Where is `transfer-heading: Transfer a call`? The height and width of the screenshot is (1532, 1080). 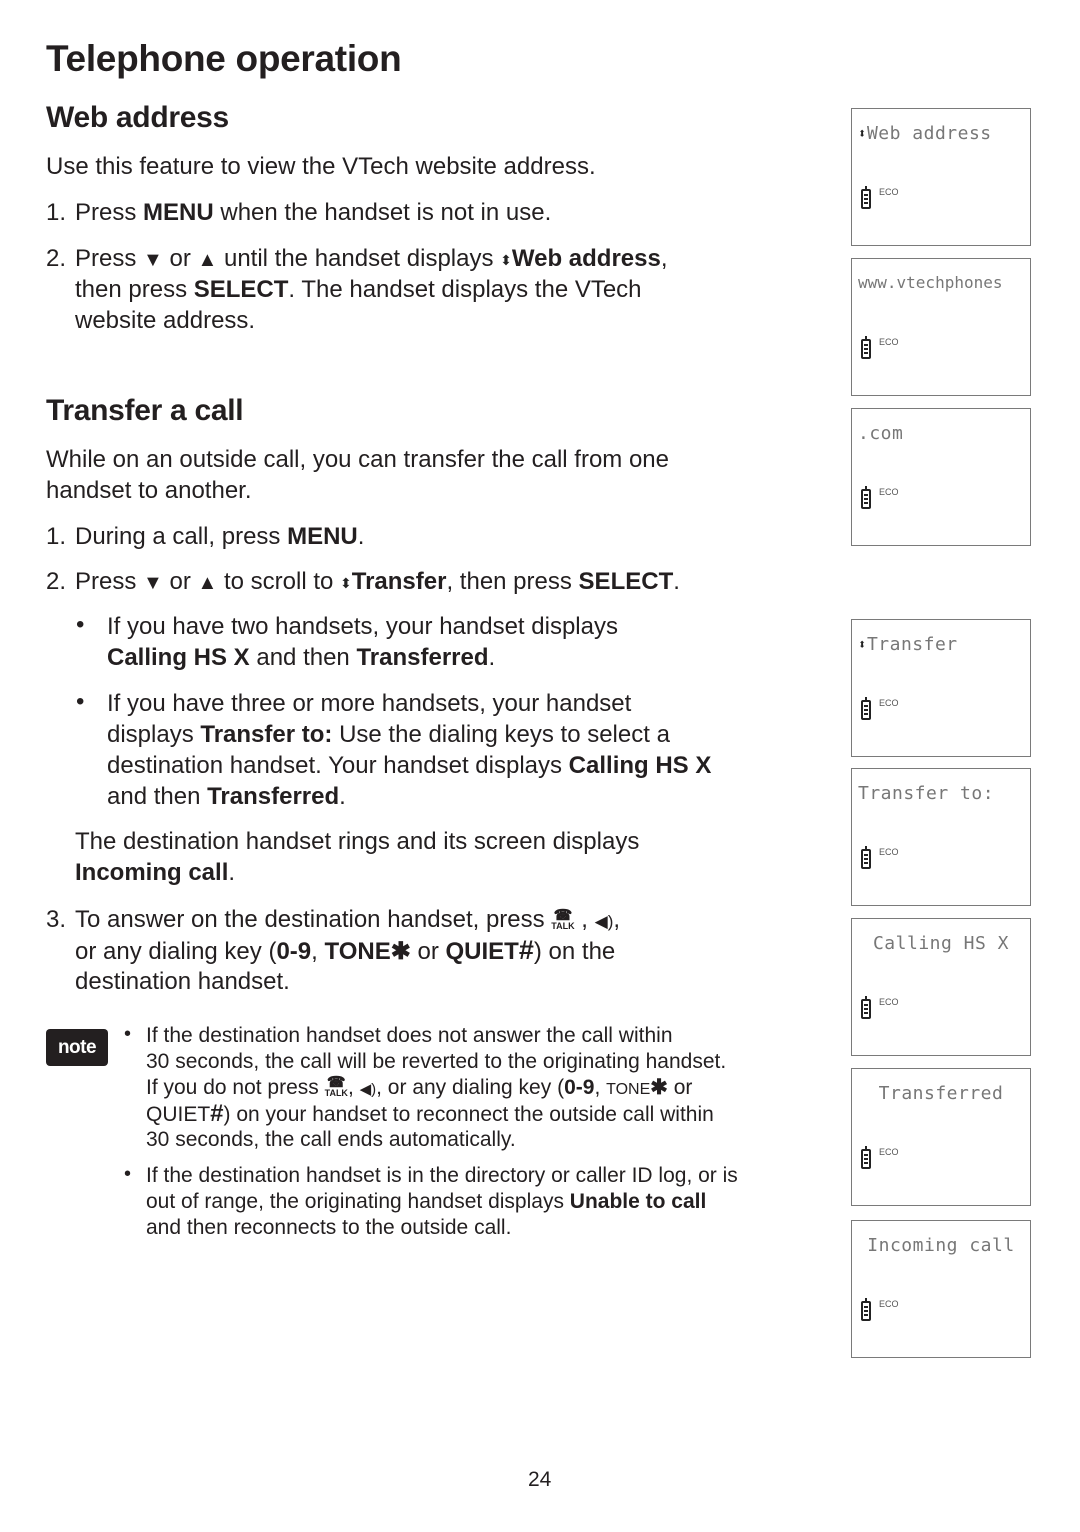 transfer-heading: Transfer a call is located at coordinates (145, 410).